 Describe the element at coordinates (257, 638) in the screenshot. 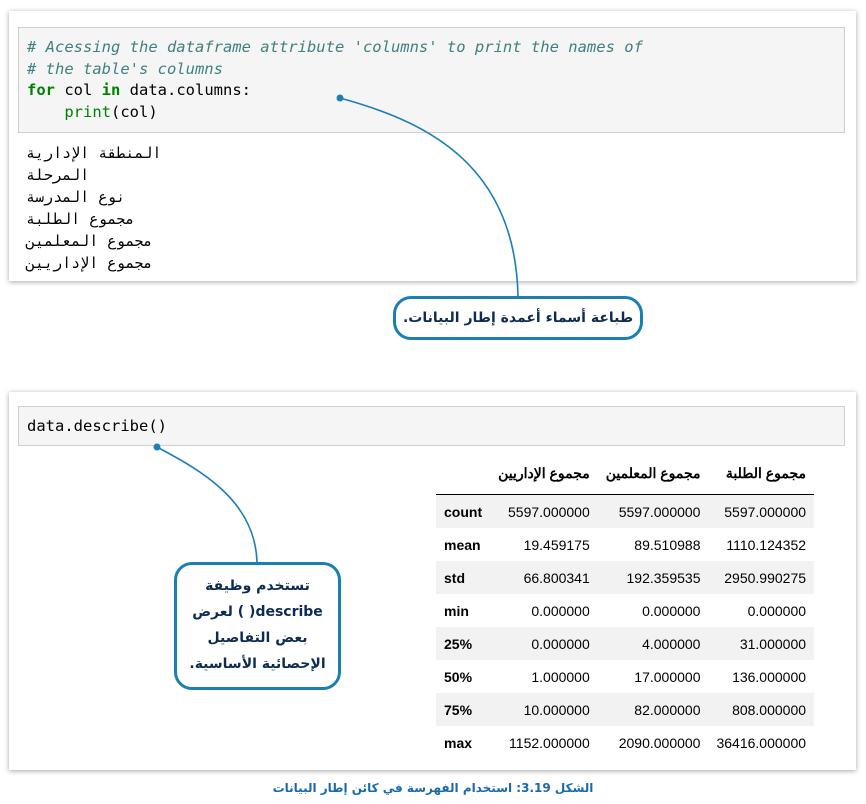

I see `callout-line: بعض التفاصيل` at that location.